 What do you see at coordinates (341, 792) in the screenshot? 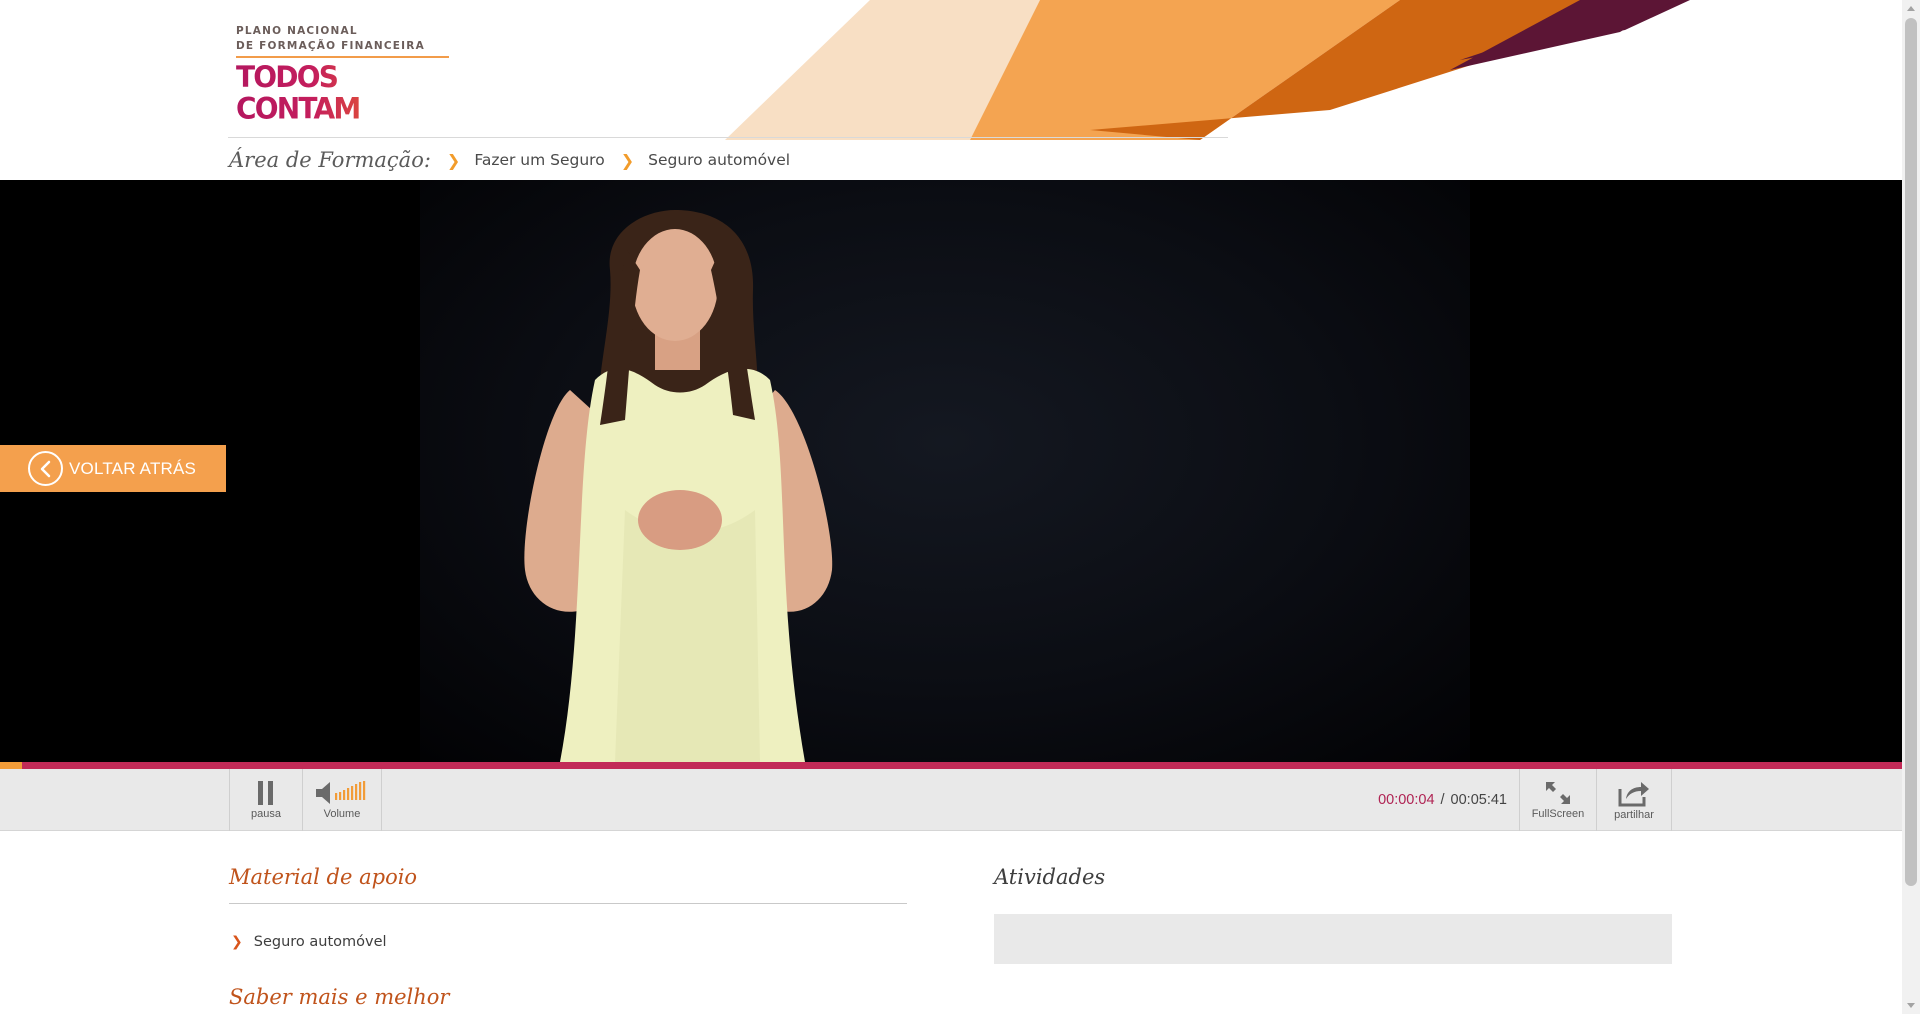
I see `volume-icon` at bounding box center [341, 792].